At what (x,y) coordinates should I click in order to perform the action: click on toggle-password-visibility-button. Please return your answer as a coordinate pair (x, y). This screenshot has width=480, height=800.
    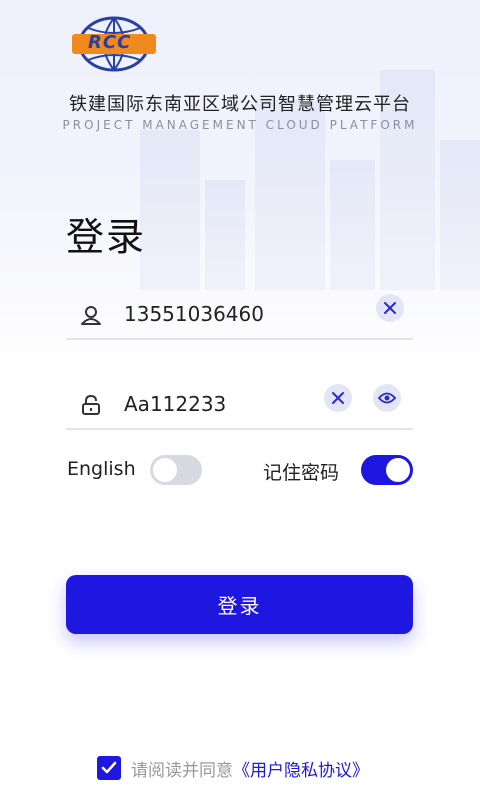
    Looking at the image, I should click on (387, 398).